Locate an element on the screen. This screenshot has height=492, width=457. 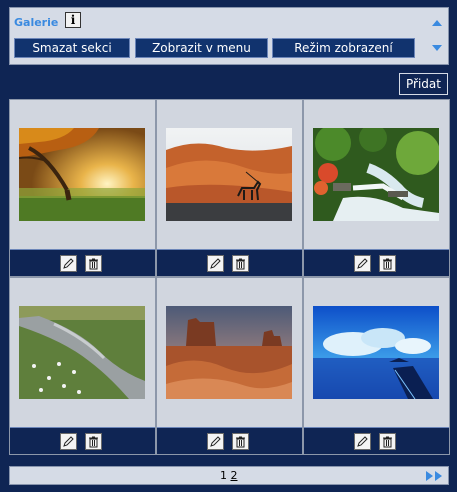
section-title: Galerie is located at coordinates (36, 22).